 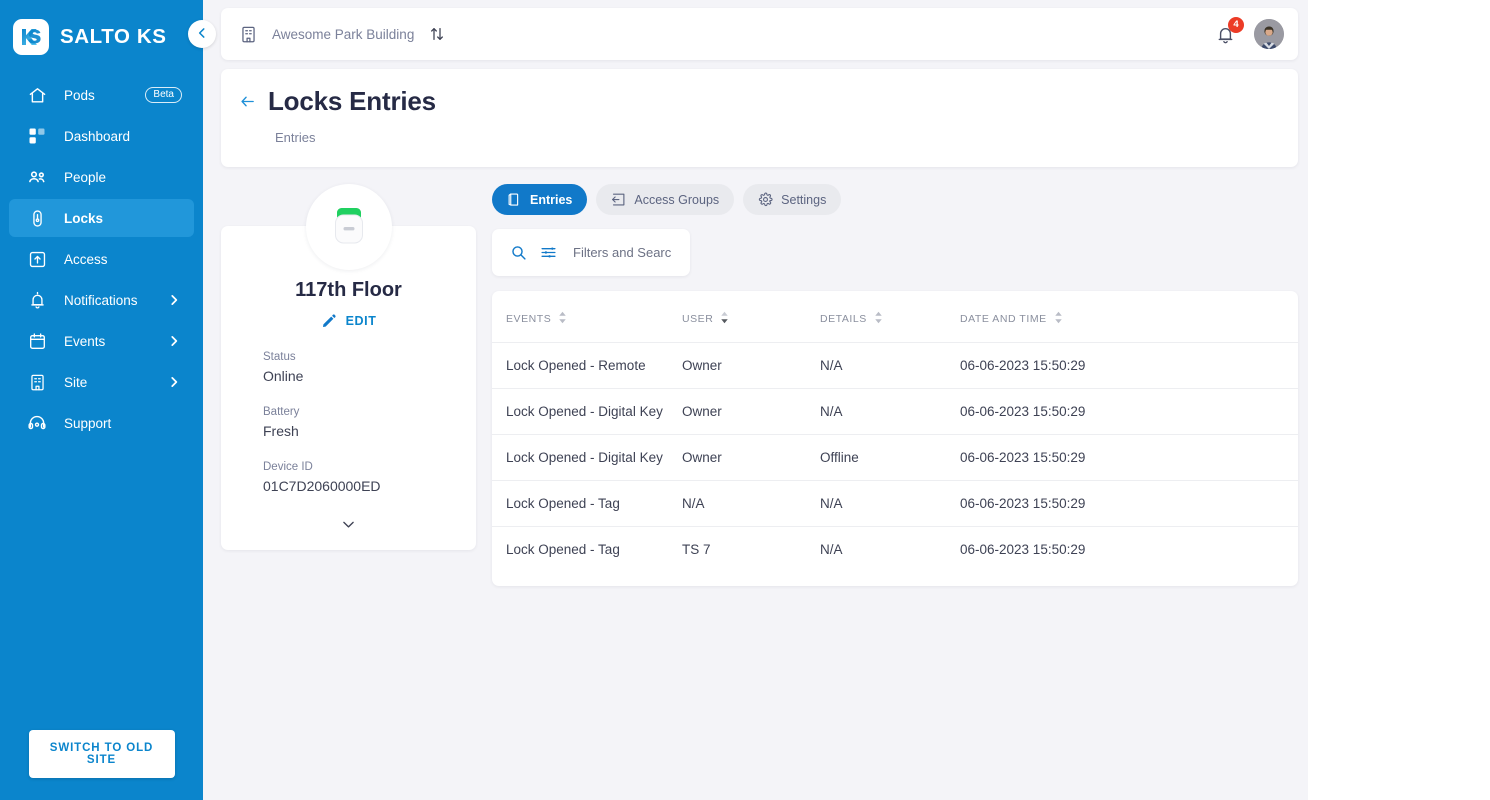 I want to click on sidebar-item-label: Dashboard, so click(x=97, y=136).